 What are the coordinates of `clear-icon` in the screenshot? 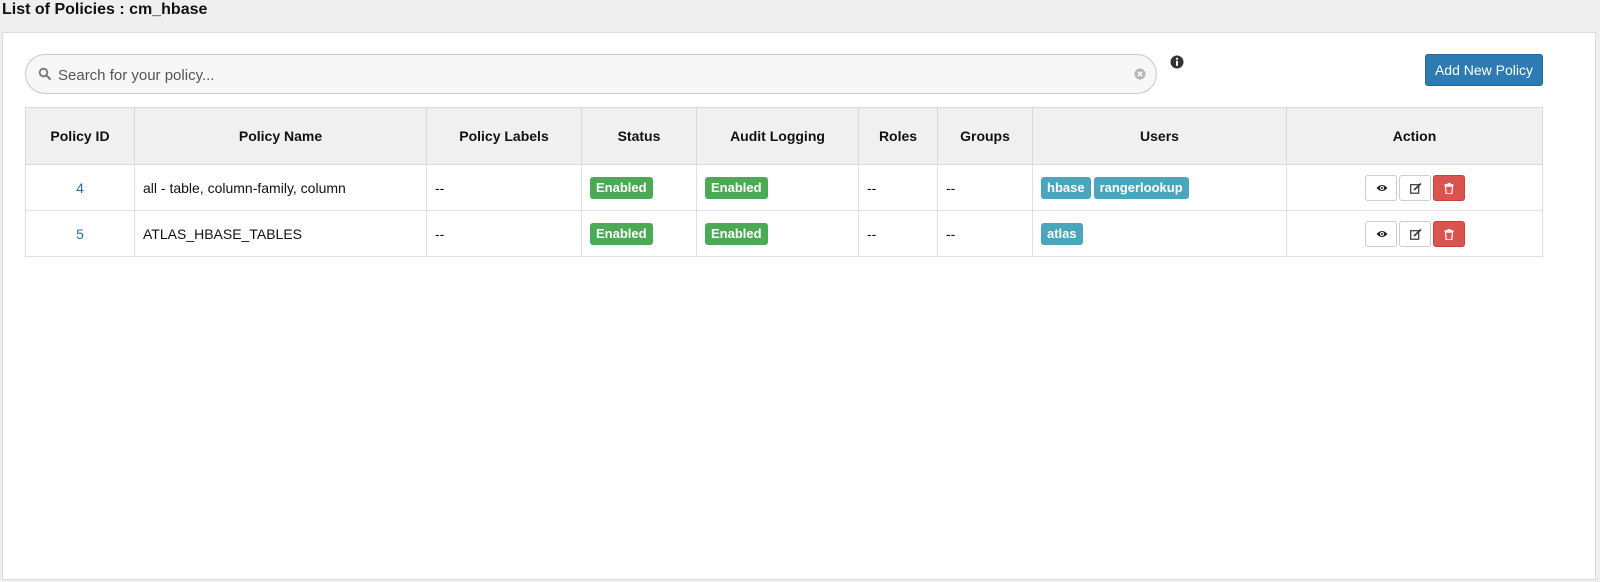 It's located at (1140, 74).